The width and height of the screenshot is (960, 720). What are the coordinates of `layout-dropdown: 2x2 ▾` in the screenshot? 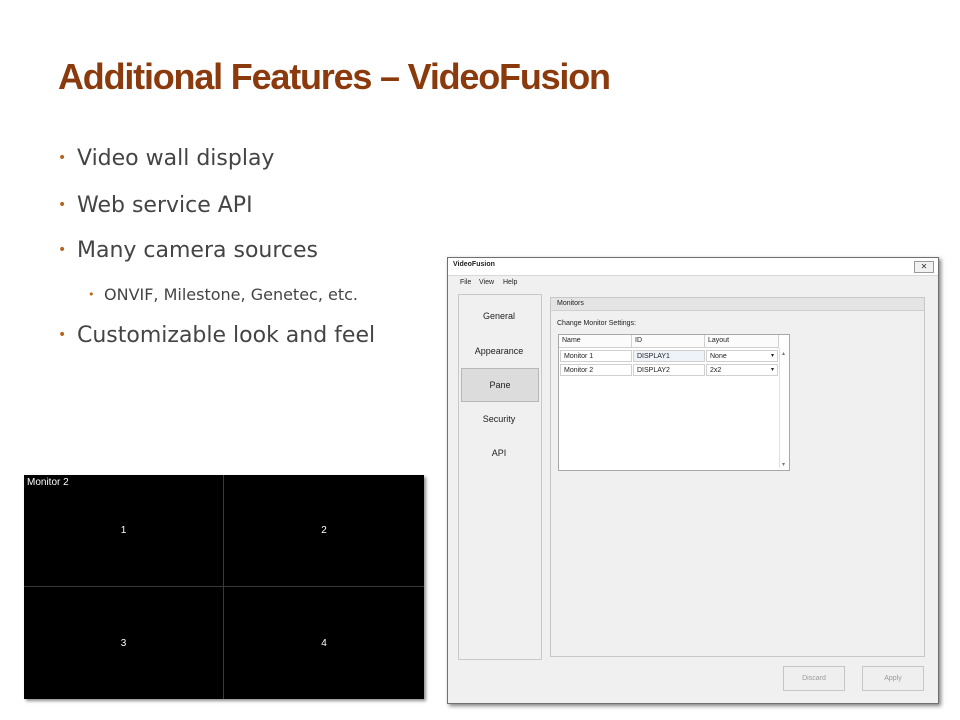 It's located at (742, 370).